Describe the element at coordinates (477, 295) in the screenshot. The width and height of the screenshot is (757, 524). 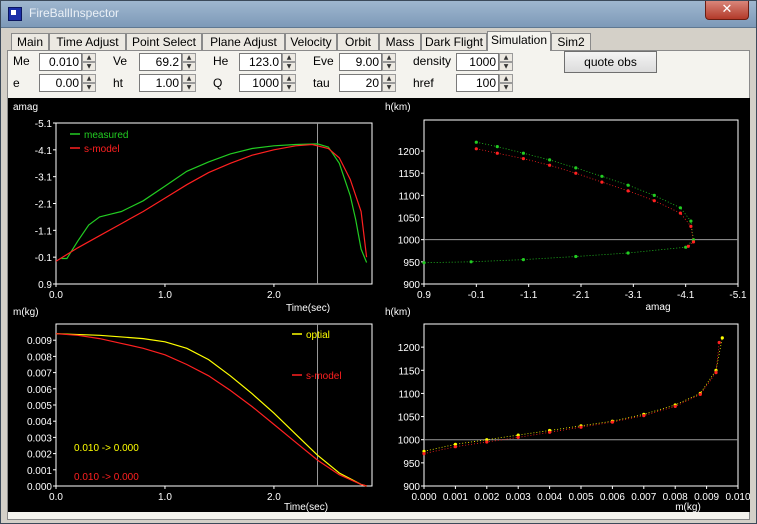
I see `x-tick-label: -0.1` at that location.